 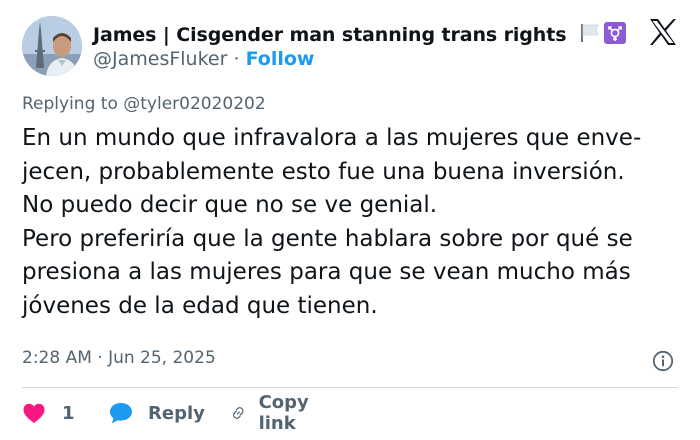 What do you see at coordinates (663, 32) in the screenshot?
I see `x-logo-icon` at bounding box center [663, 32].